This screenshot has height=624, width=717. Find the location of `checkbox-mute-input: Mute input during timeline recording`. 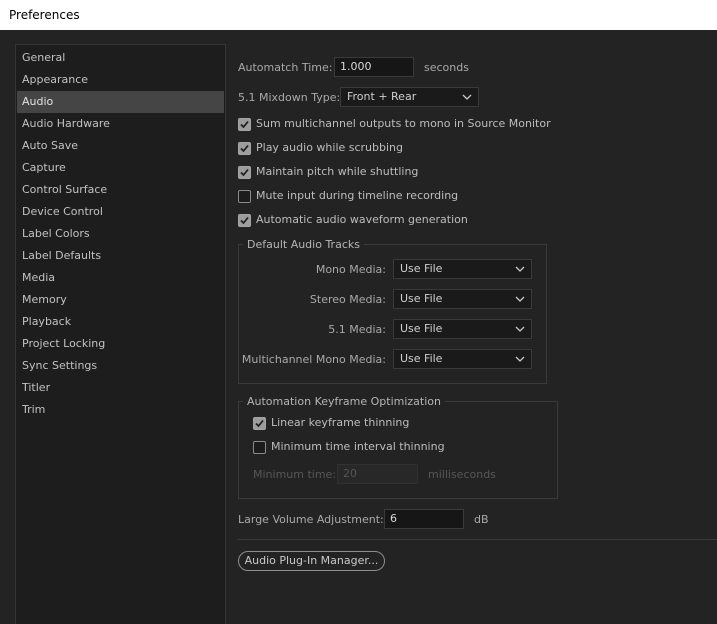

checkbox-mute-input: Mute input during timeline recording is located at coordinates (348, 196).